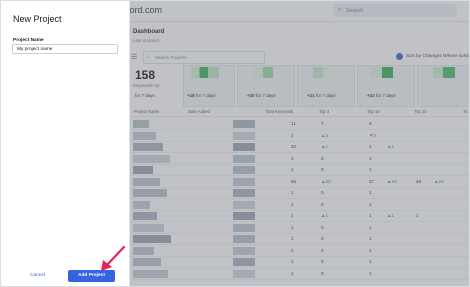  Describe the element at coordinates (28, 40) in the screenshot. I see `project-name-label: Project Name` at that location.